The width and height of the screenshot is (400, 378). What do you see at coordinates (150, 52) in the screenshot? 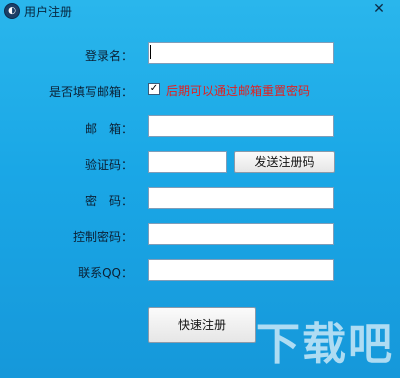
I see `text-cursor` at bounding box center [150, 52].